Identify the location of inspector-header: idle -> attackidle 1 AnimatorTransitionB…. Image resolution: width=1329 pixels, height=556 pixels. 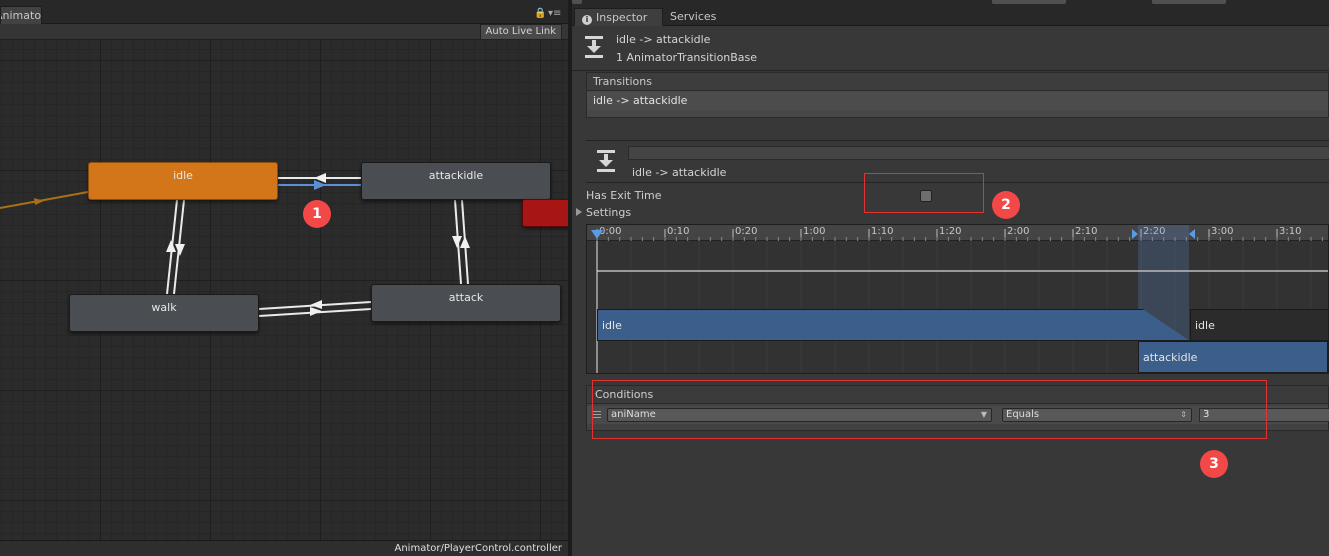
(950, 49).